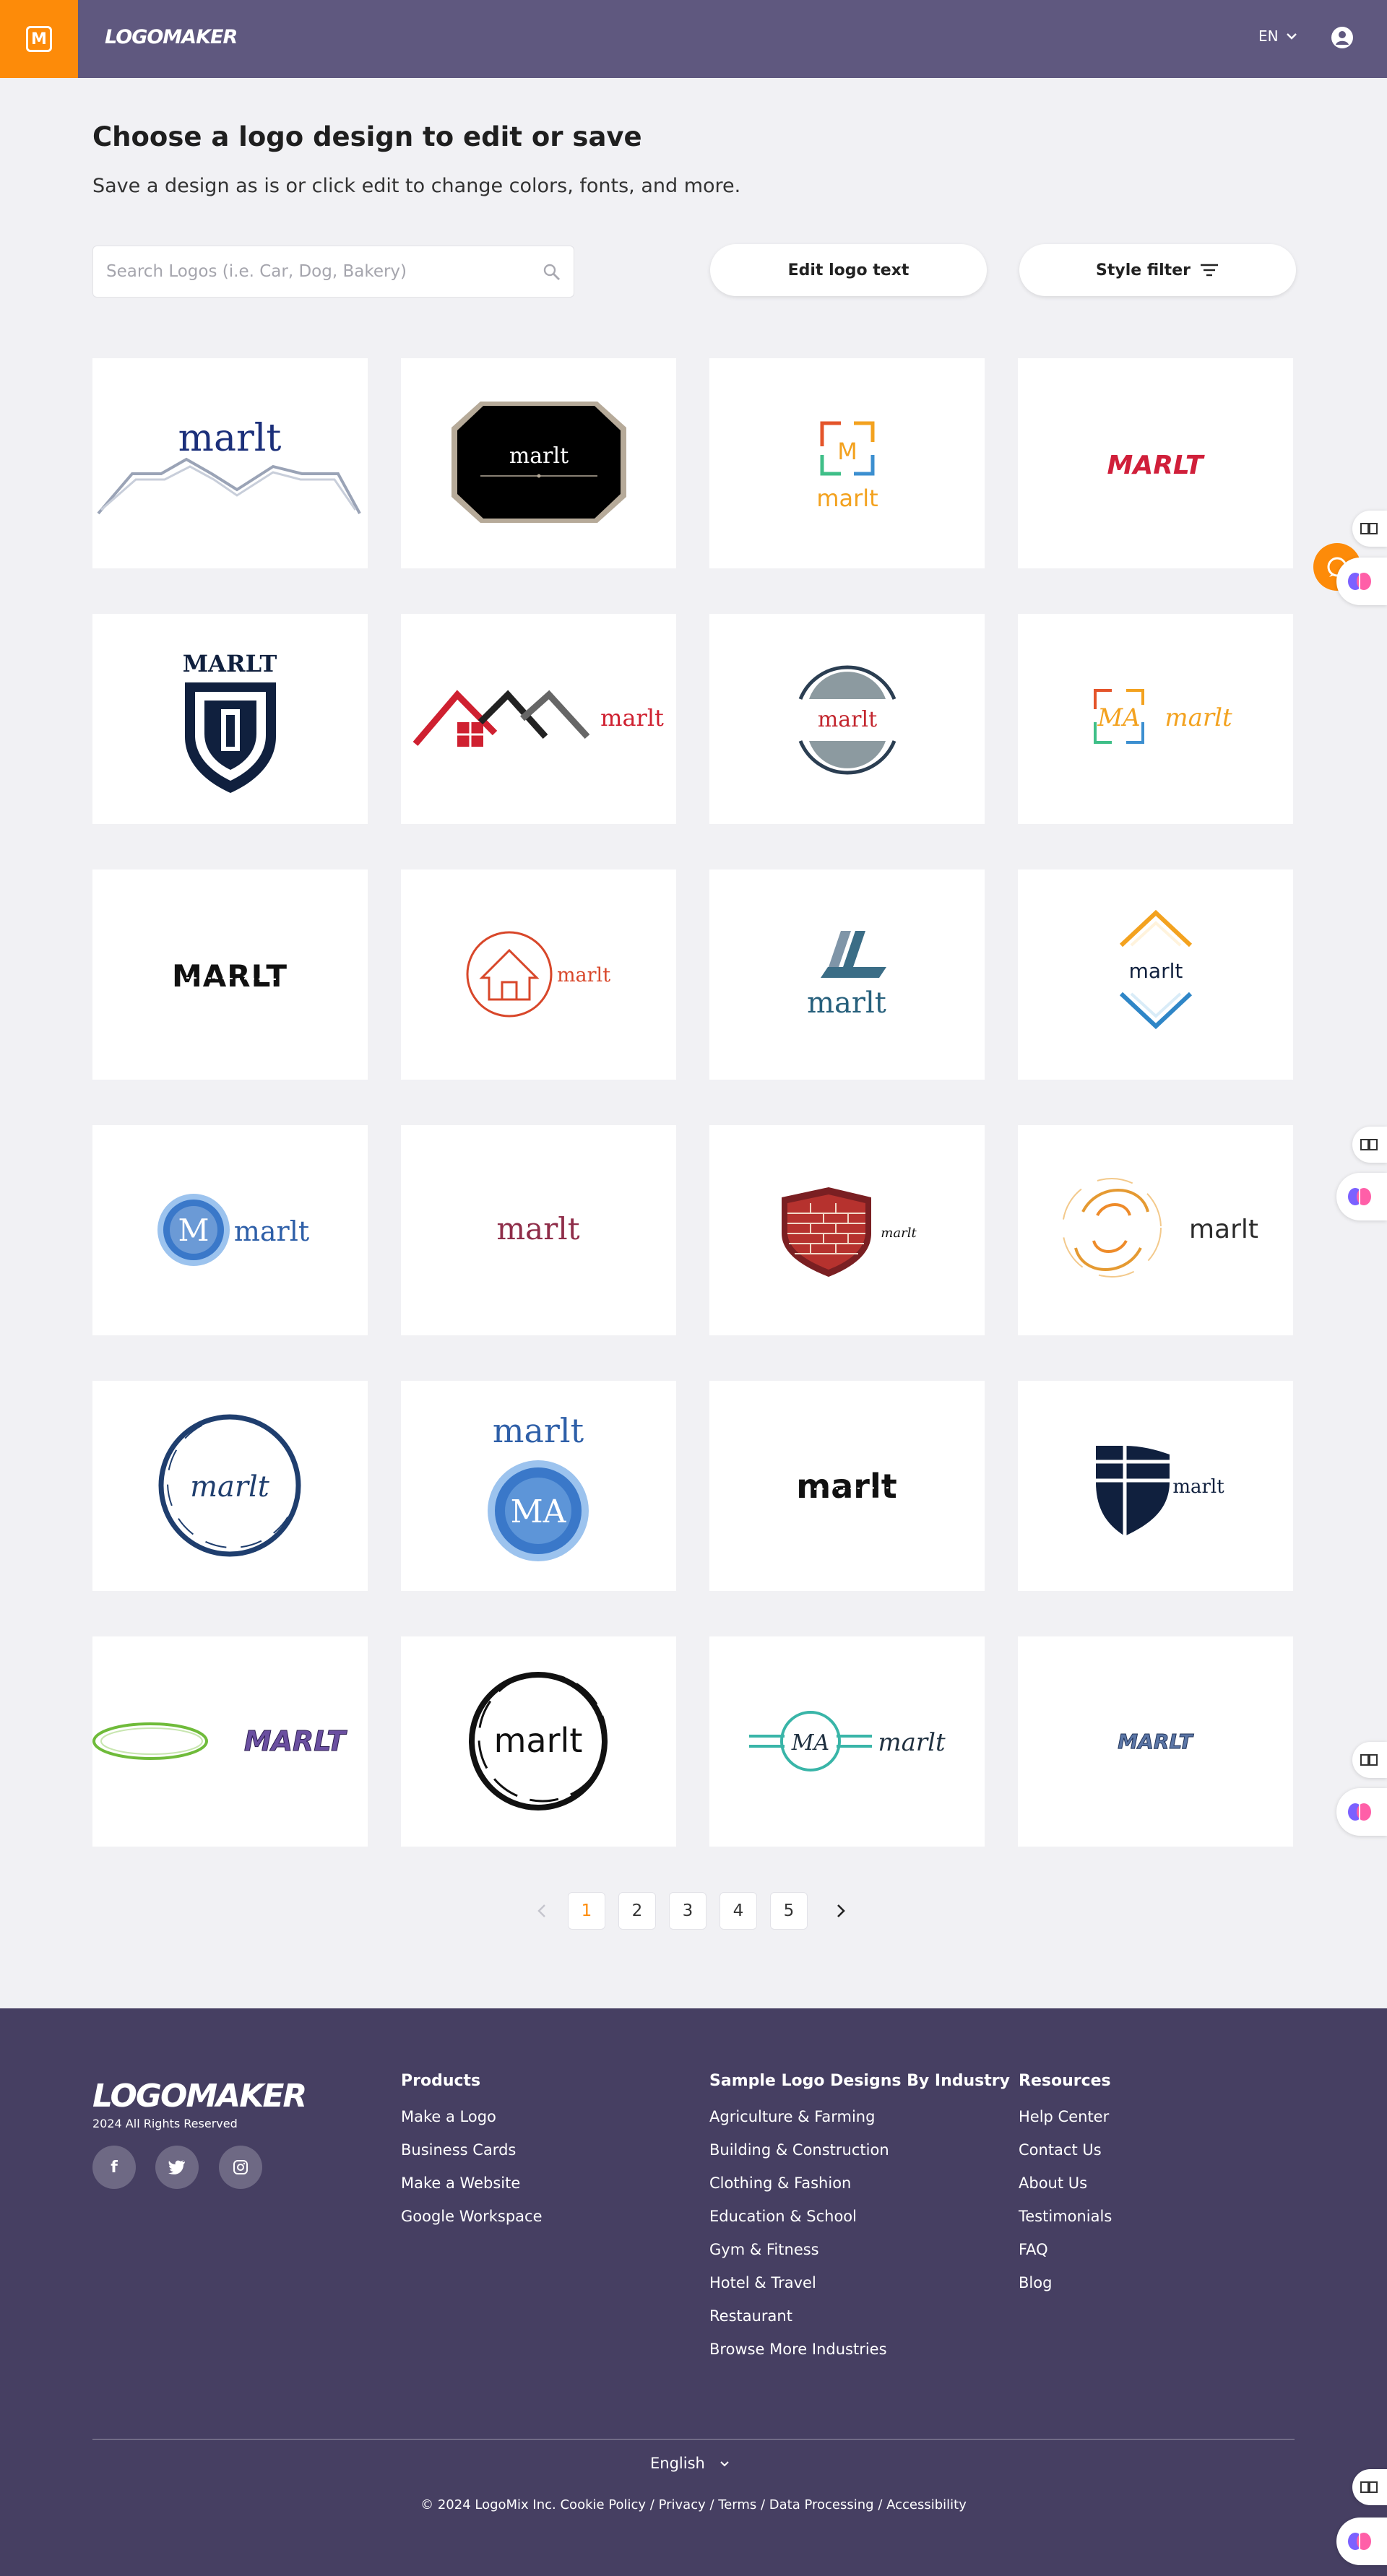 The image size is (1387, 2576). I want to click on footer-link: Business Cards, so click(472, 2150).